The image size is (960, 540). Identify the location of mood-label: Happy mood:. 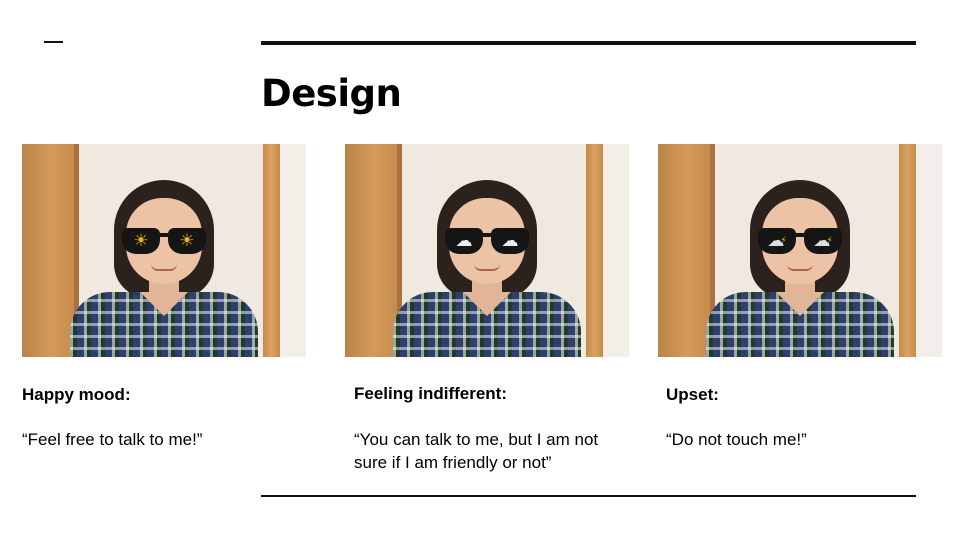
(76, 394).